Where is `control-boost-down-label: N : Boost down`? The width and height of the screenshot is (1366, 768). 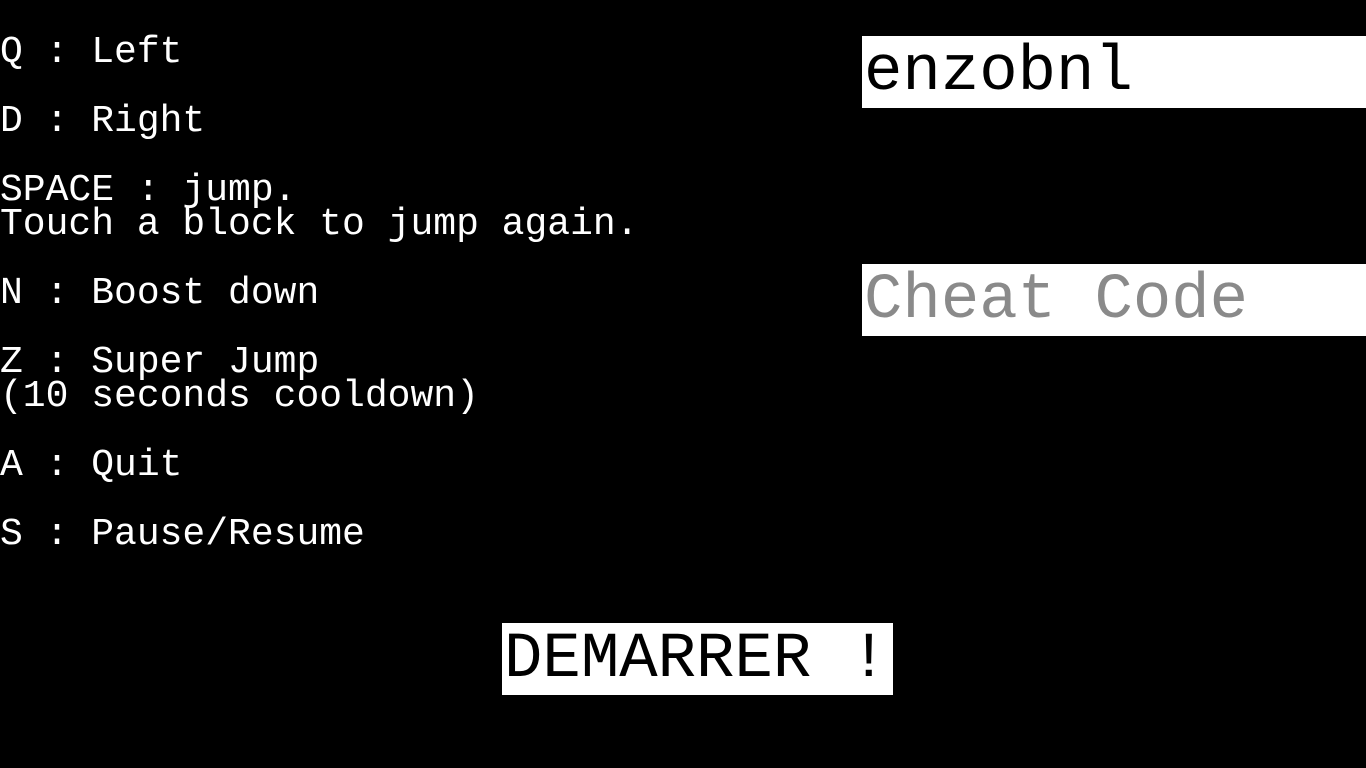 control-boost-down-label: N : Boost down is located at coordinates (160, 293).